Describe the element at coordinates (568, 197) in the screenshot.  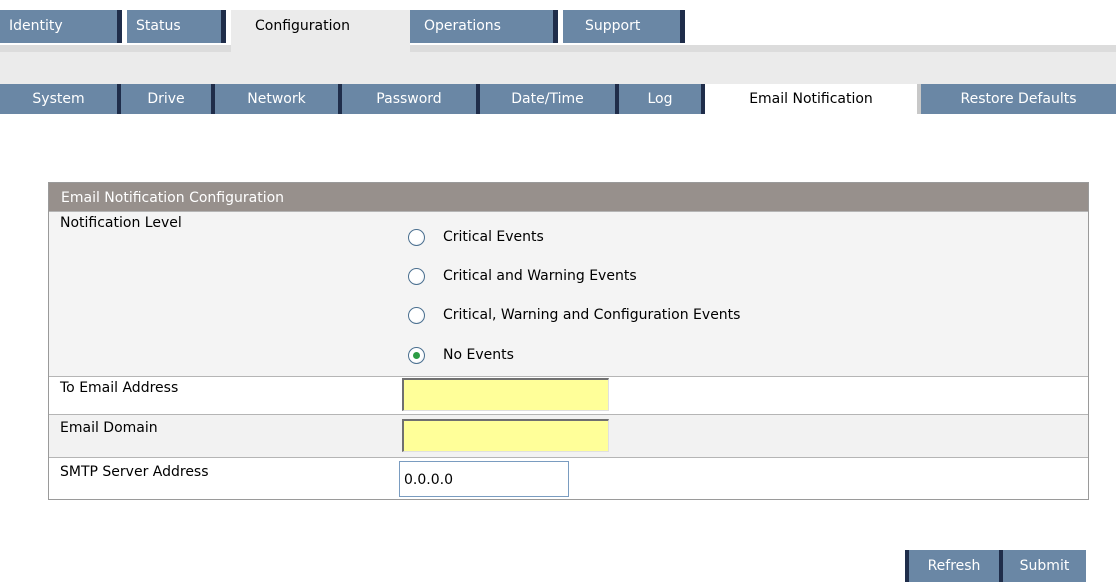
I see `panel-title: Email Notification Configuration` at that location.